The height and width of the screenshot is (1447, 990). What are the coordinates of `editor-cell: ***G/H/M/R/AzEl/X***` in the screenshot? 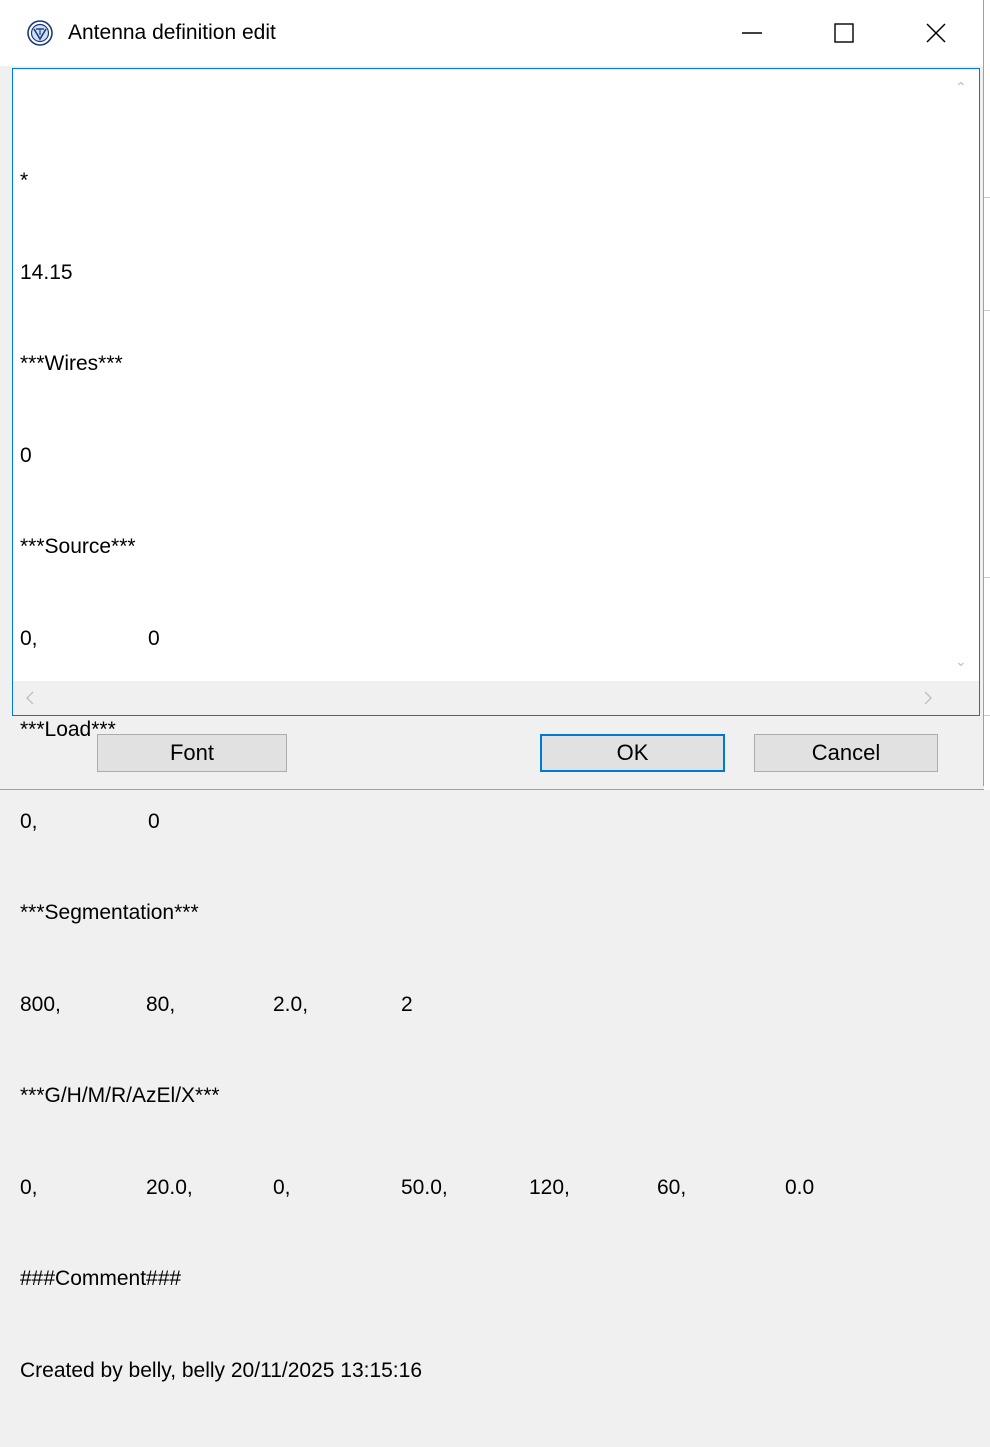 It's located at (120, 1095).